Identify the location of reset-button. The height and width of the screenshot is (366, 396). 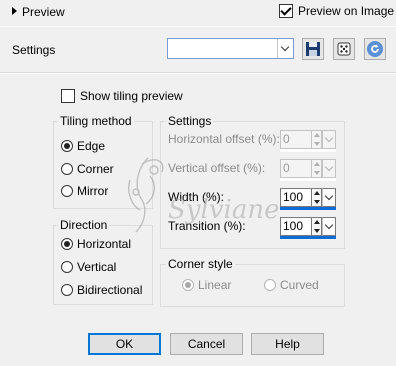
(375, 49).